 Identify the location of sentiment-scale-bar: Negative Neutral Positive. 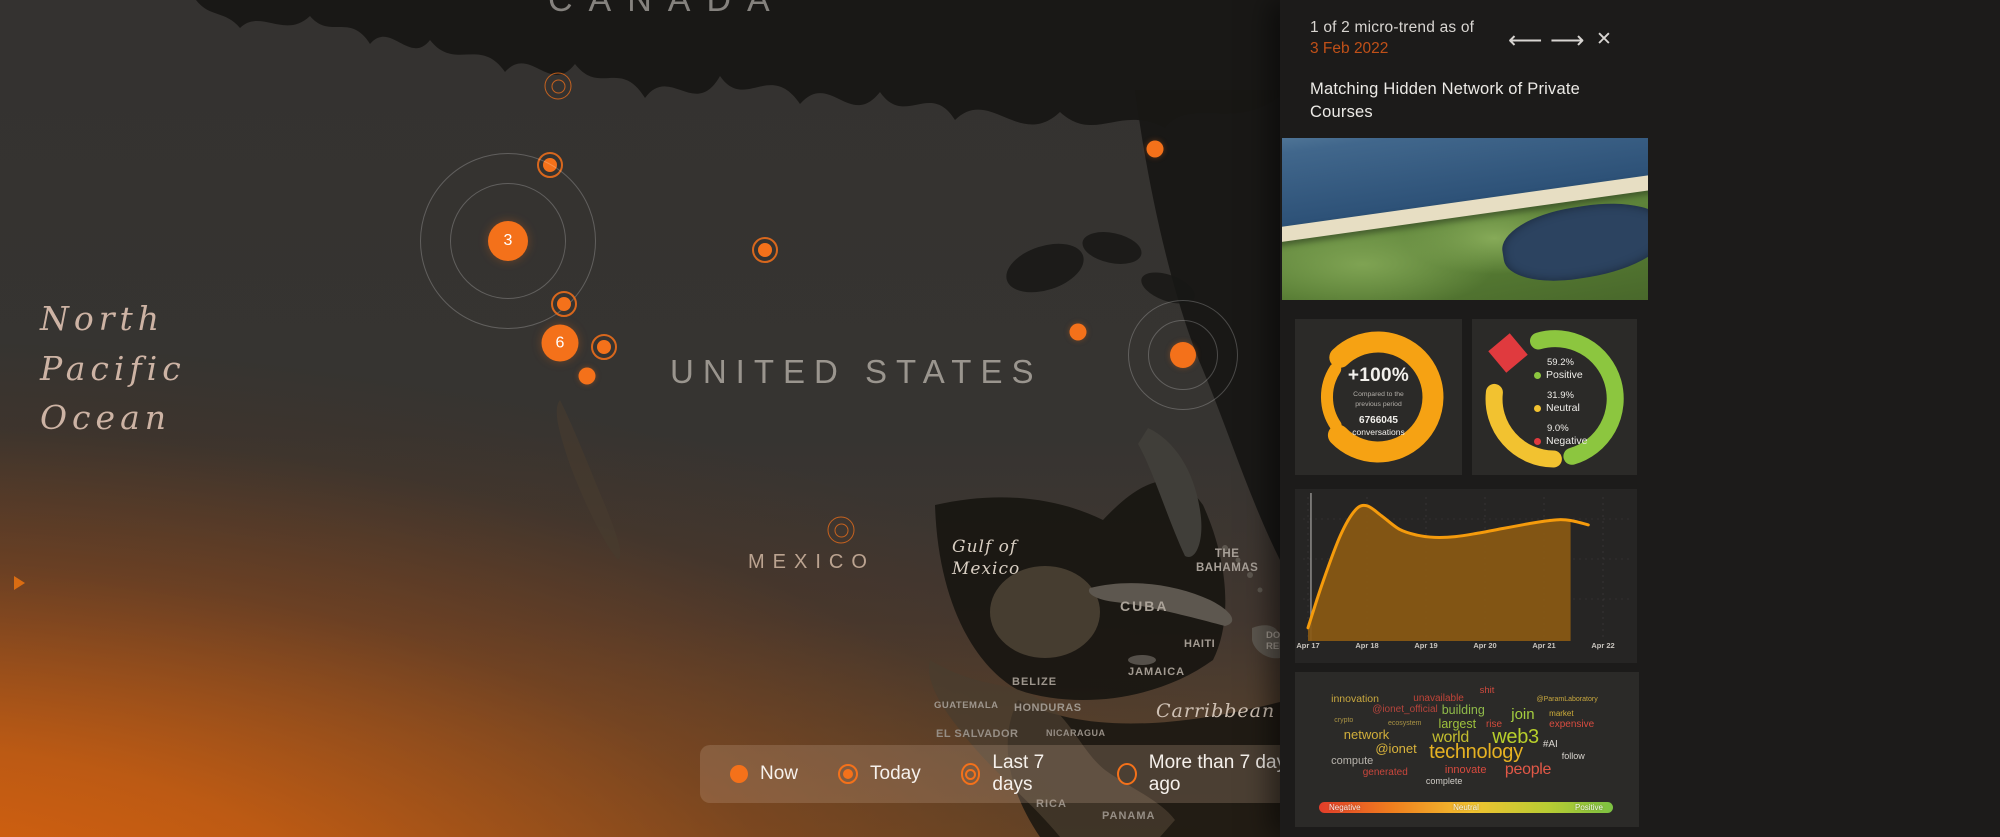
(1466, 807).